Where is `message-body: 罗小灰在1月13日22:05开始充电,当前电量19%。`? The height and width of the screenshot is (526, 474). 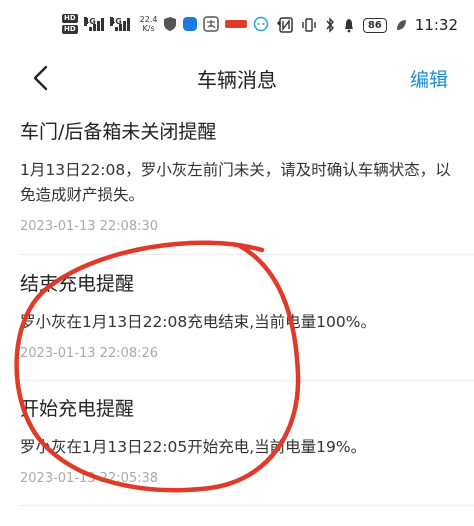 message-body: 罗小灰在1月13日22:05开始充电,当前电量19%。 is located at coordinates (193, 447).